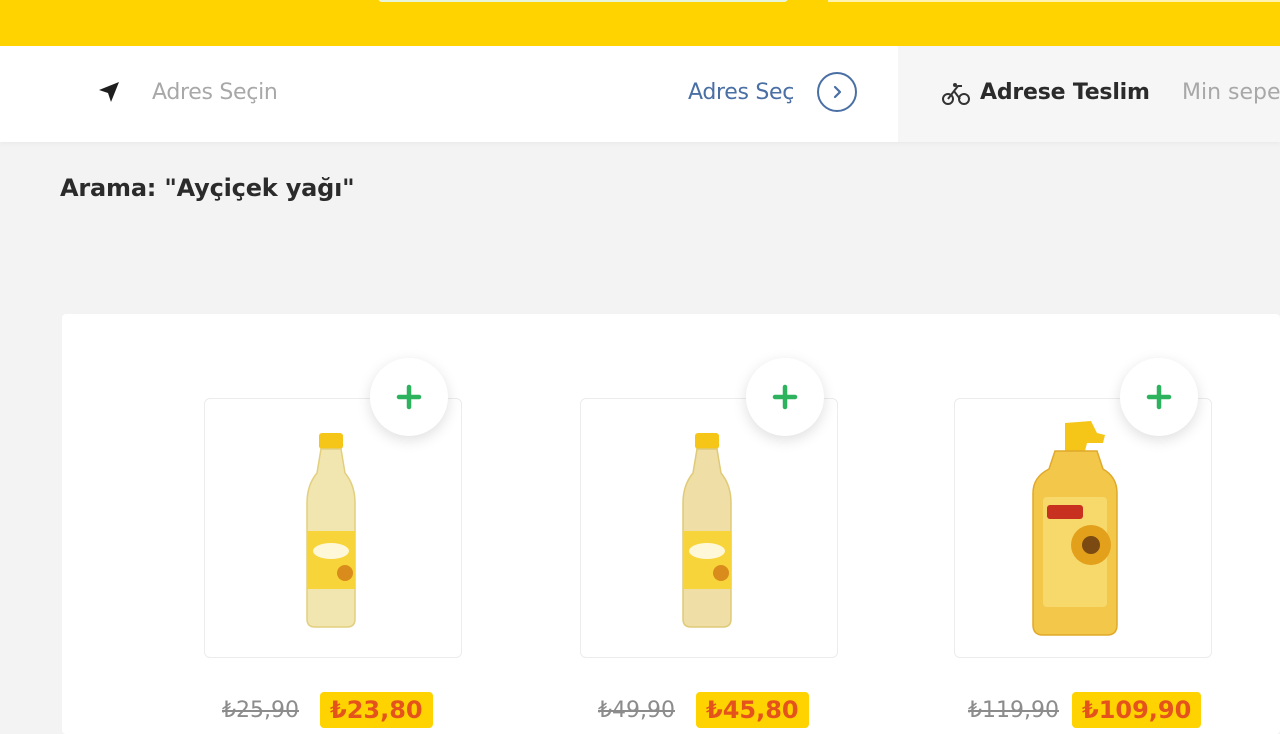  Describe the element at coordinates (449, 94) in the screenshot. I see `address-selector: Adres Seçin Adres Seç` at that location.